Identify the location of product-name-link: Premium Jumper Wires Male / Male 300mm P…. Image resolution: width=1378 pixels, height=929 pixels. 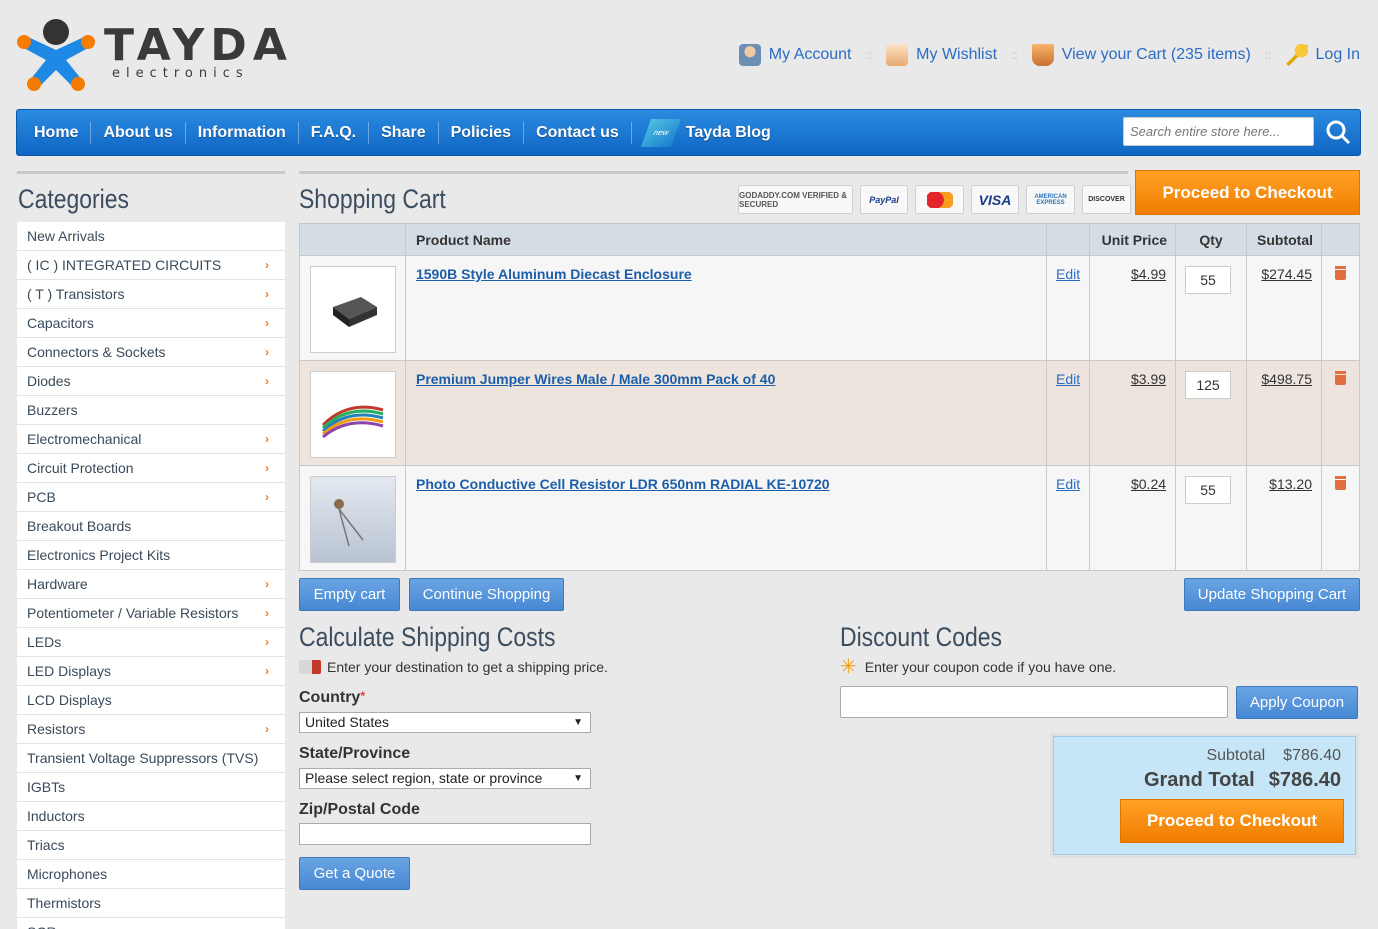
(590, 379).